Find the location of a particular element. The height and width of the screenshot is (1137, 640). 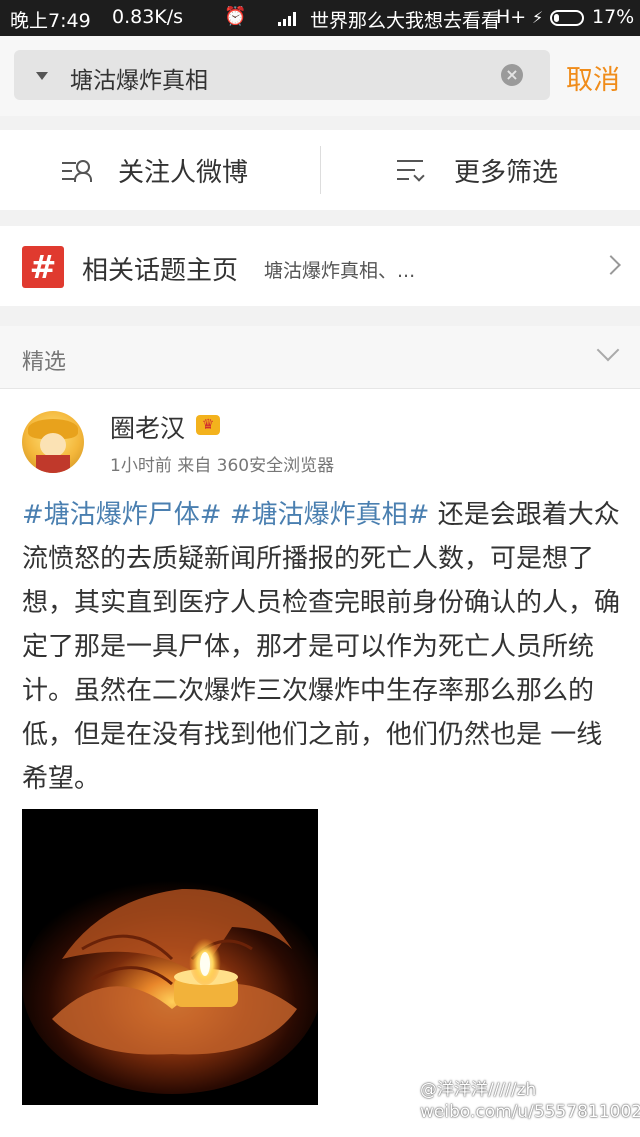

more-filter-button: 更多筛选 is located at coordinates (480, 170).